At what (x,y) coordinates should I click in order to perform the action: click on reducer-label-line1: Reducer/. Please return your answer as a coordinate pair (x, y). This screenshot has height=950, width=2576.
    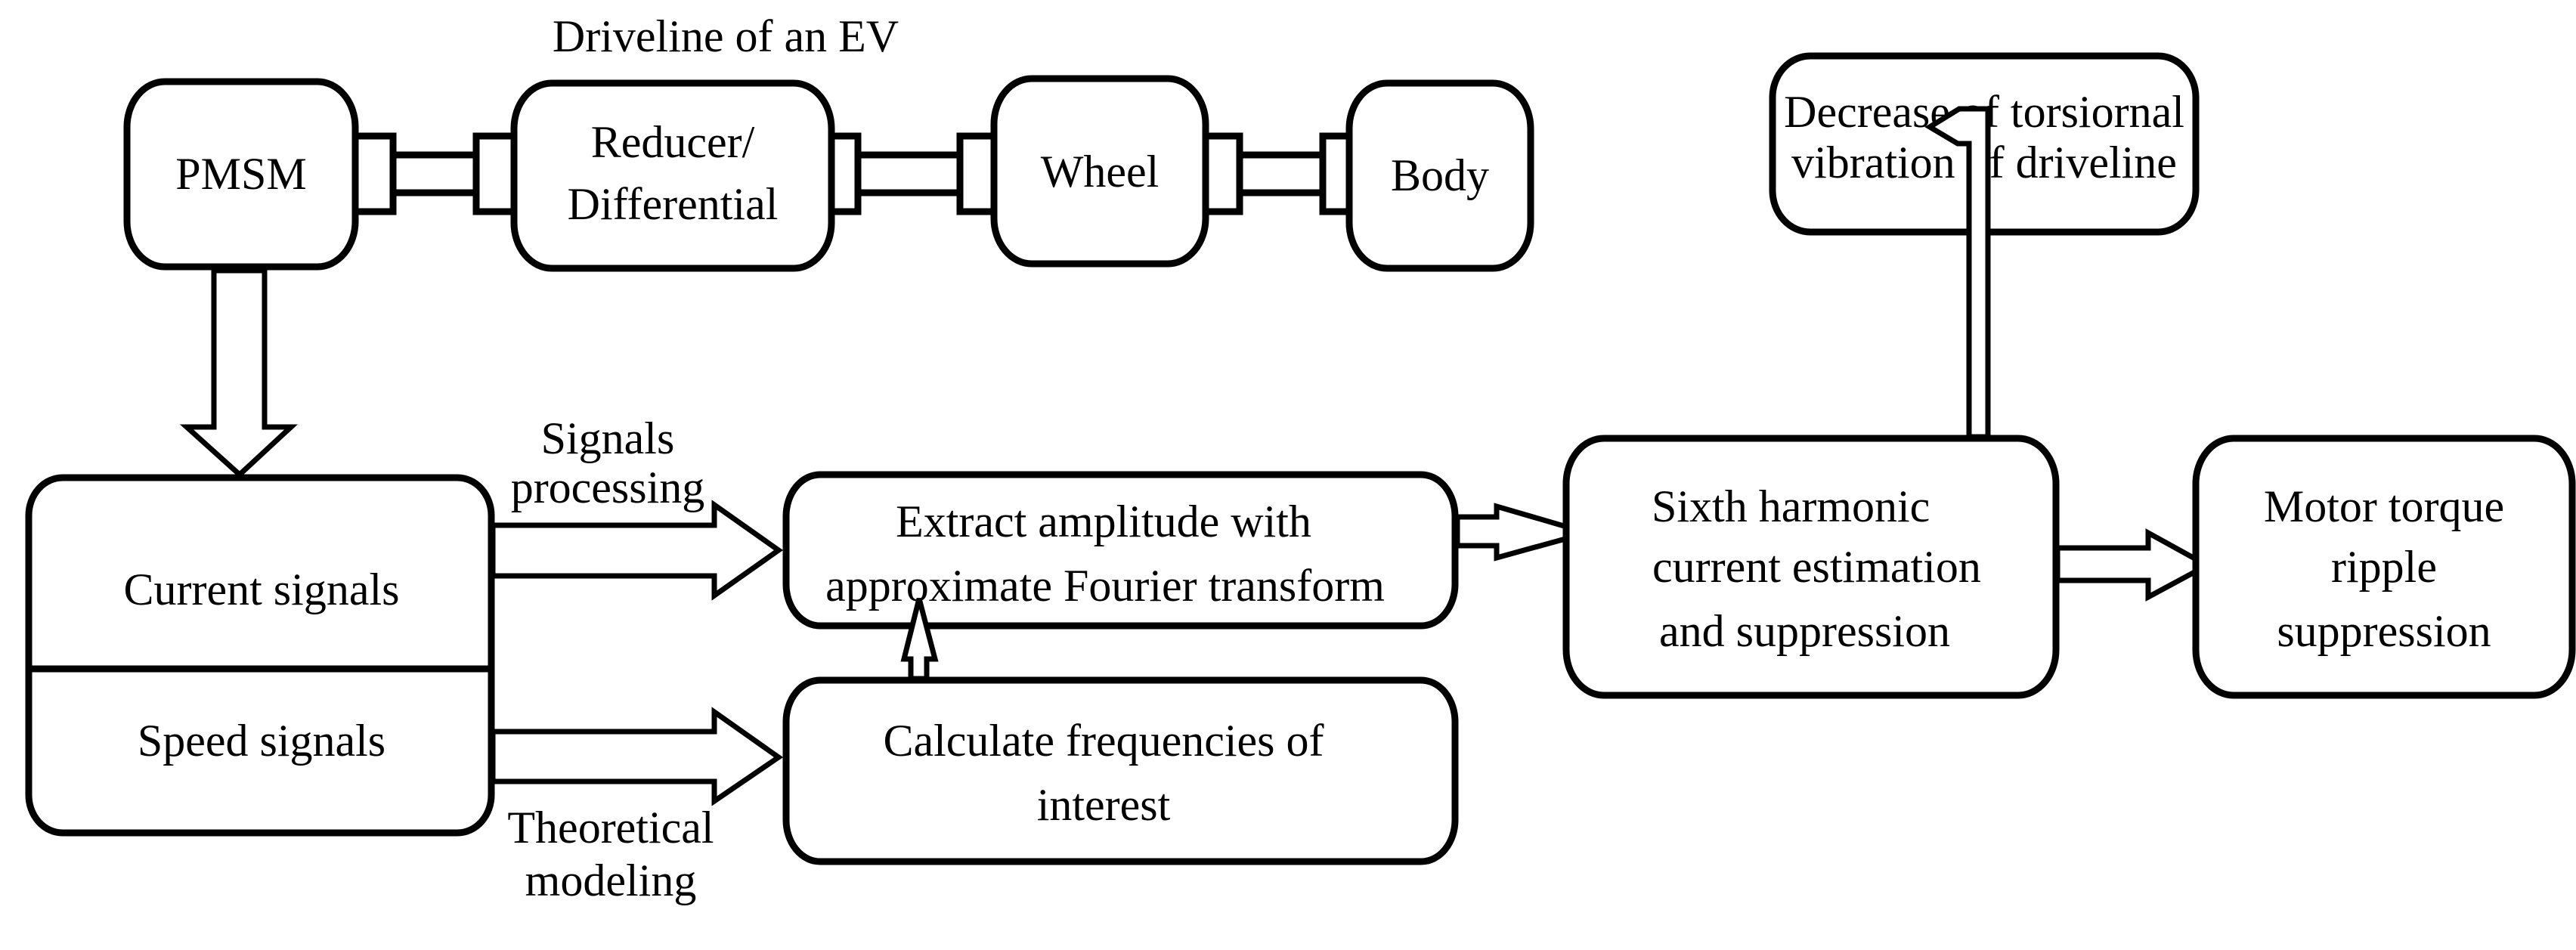
    Looking at the image, I should click on (673, 142).